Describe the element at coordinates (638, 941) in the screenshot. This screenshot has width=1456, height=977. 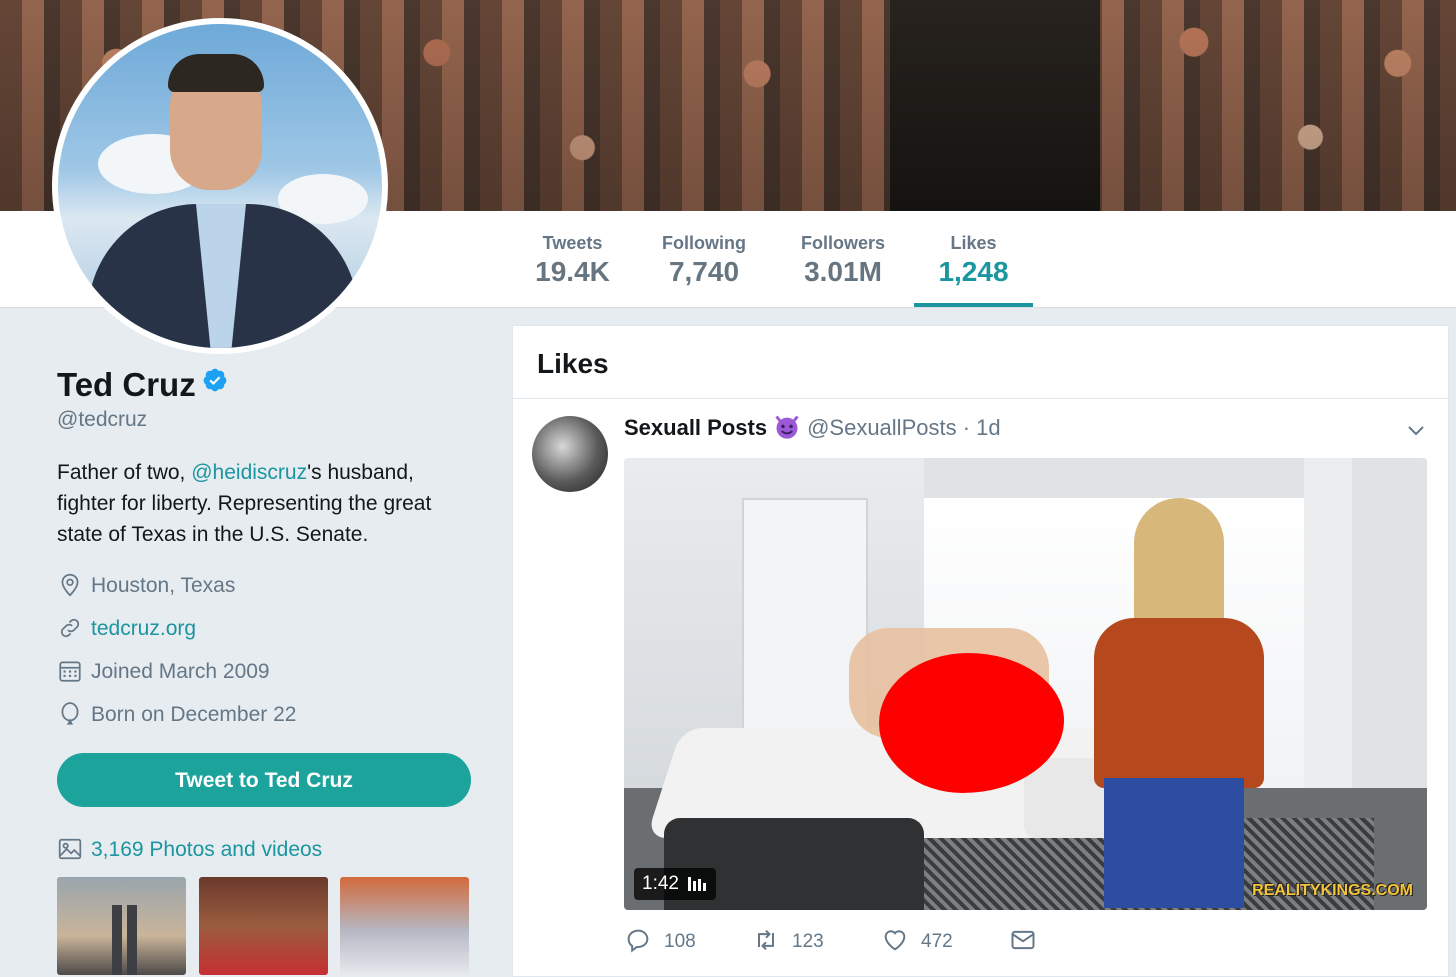
I see `reply-icon` at that location.